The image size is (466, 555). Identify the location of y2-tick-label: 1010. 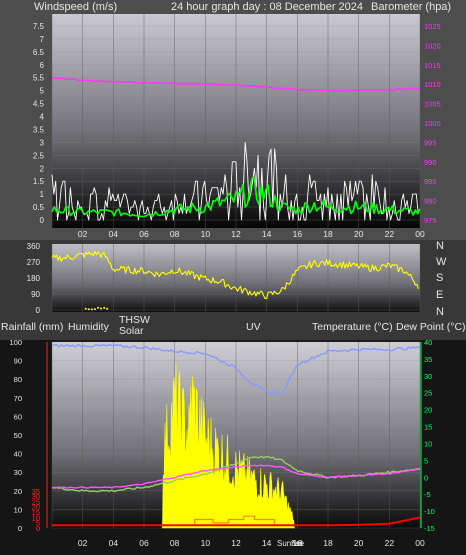
(432, 84).